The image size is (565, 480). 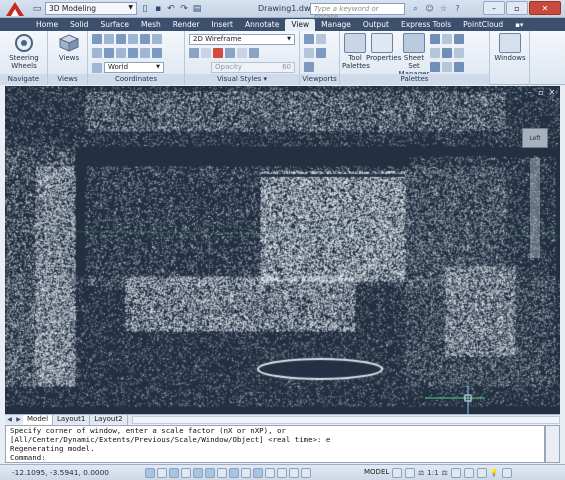 What do you see at coordinates (158, 9) in the screenshot?
I see `save-icon: ▪` at bounding box center [158, 9].